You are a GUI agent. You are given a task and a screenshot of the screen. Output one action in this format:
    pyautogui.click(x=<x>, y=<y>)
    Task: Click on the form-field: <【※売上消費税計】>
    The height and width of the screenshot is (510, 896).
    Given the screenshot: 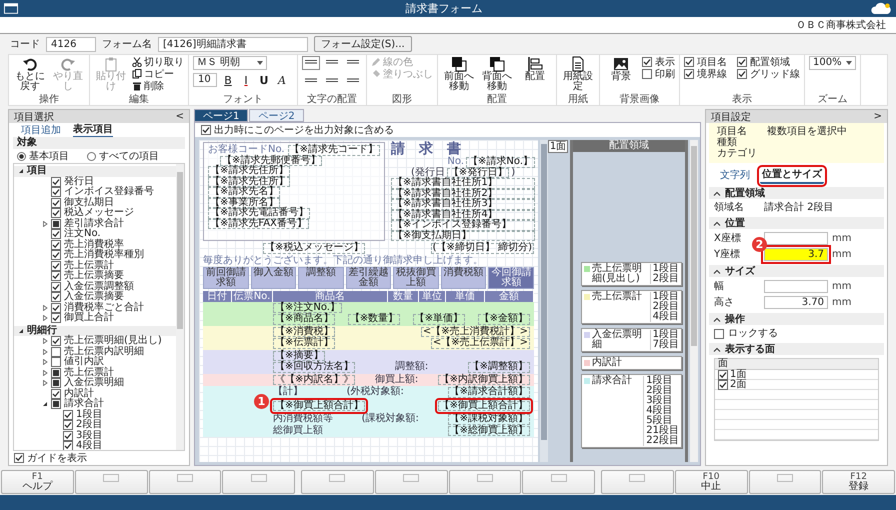 What is the action you would take?
    pyautogui.click(x=475, y=331)
    